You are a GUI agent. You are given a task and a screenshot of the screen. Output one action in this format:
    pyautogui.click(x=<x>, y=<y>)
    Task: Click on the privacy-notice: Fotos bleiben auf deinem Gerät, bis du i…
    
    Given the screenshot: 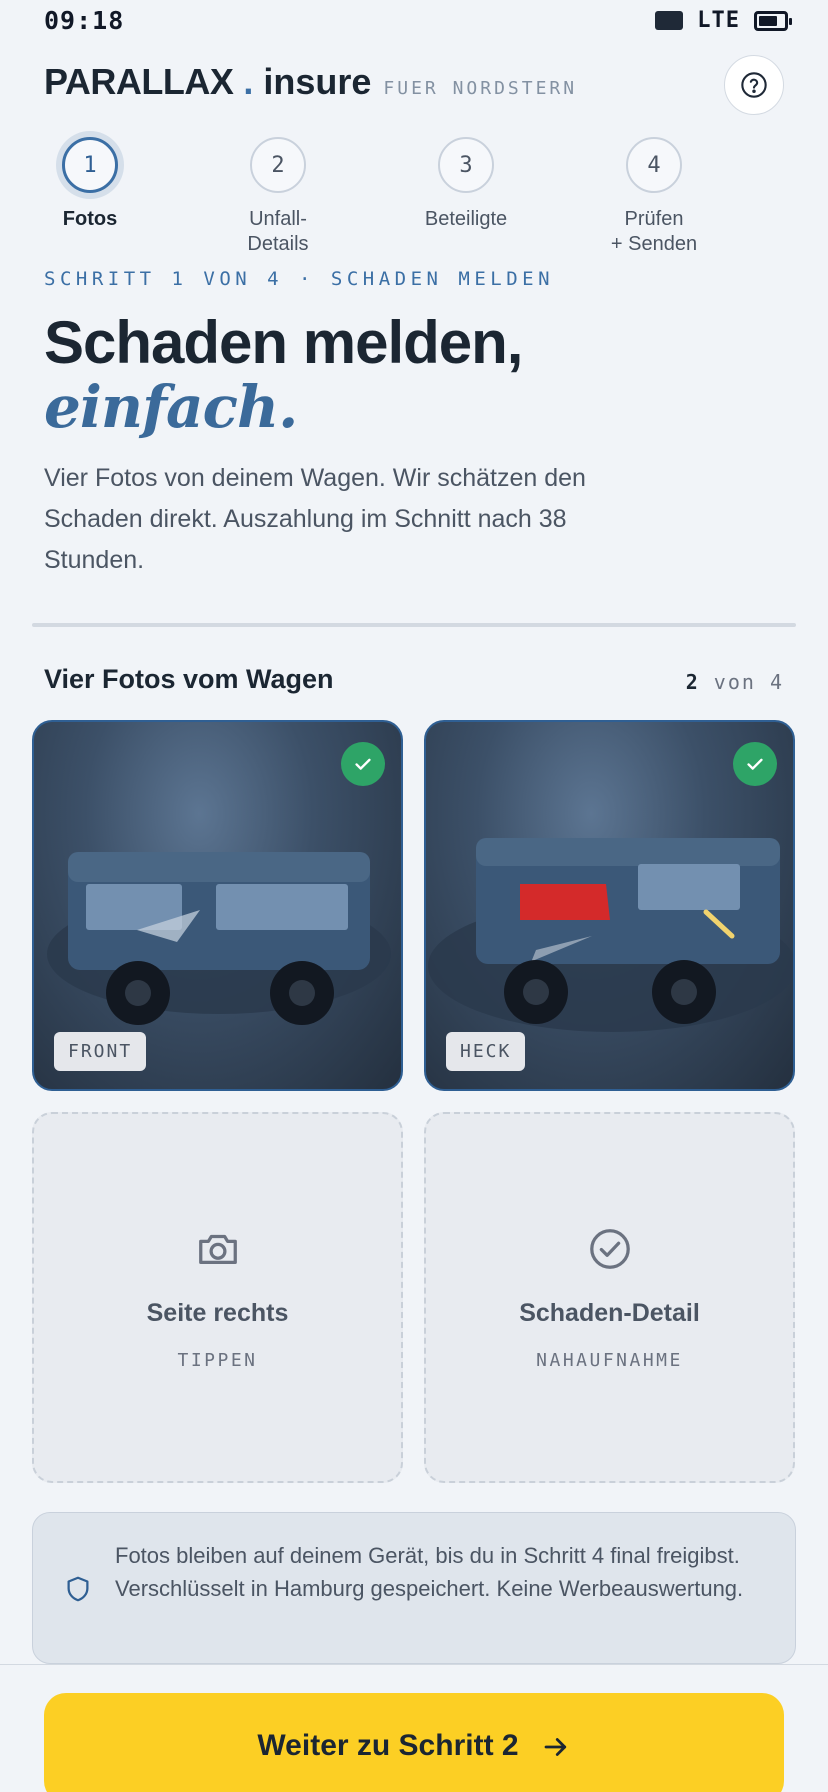 What is the action you would take?
    pyautogui.click(x=414, y=1588)
    